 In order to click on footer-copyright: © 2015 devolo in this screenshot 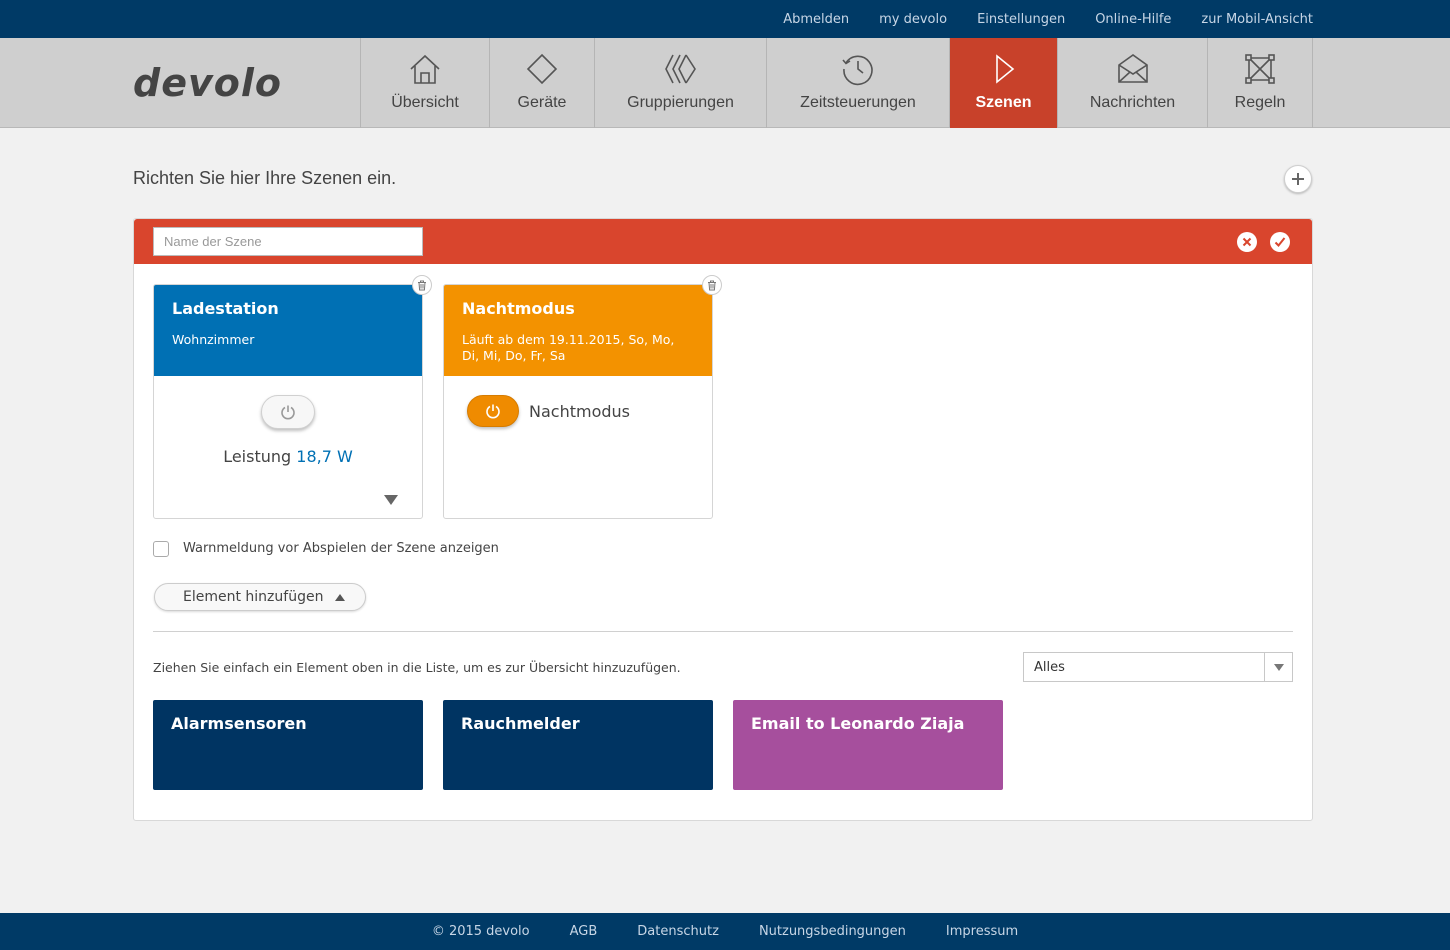, I will do `click(480, 931)`.